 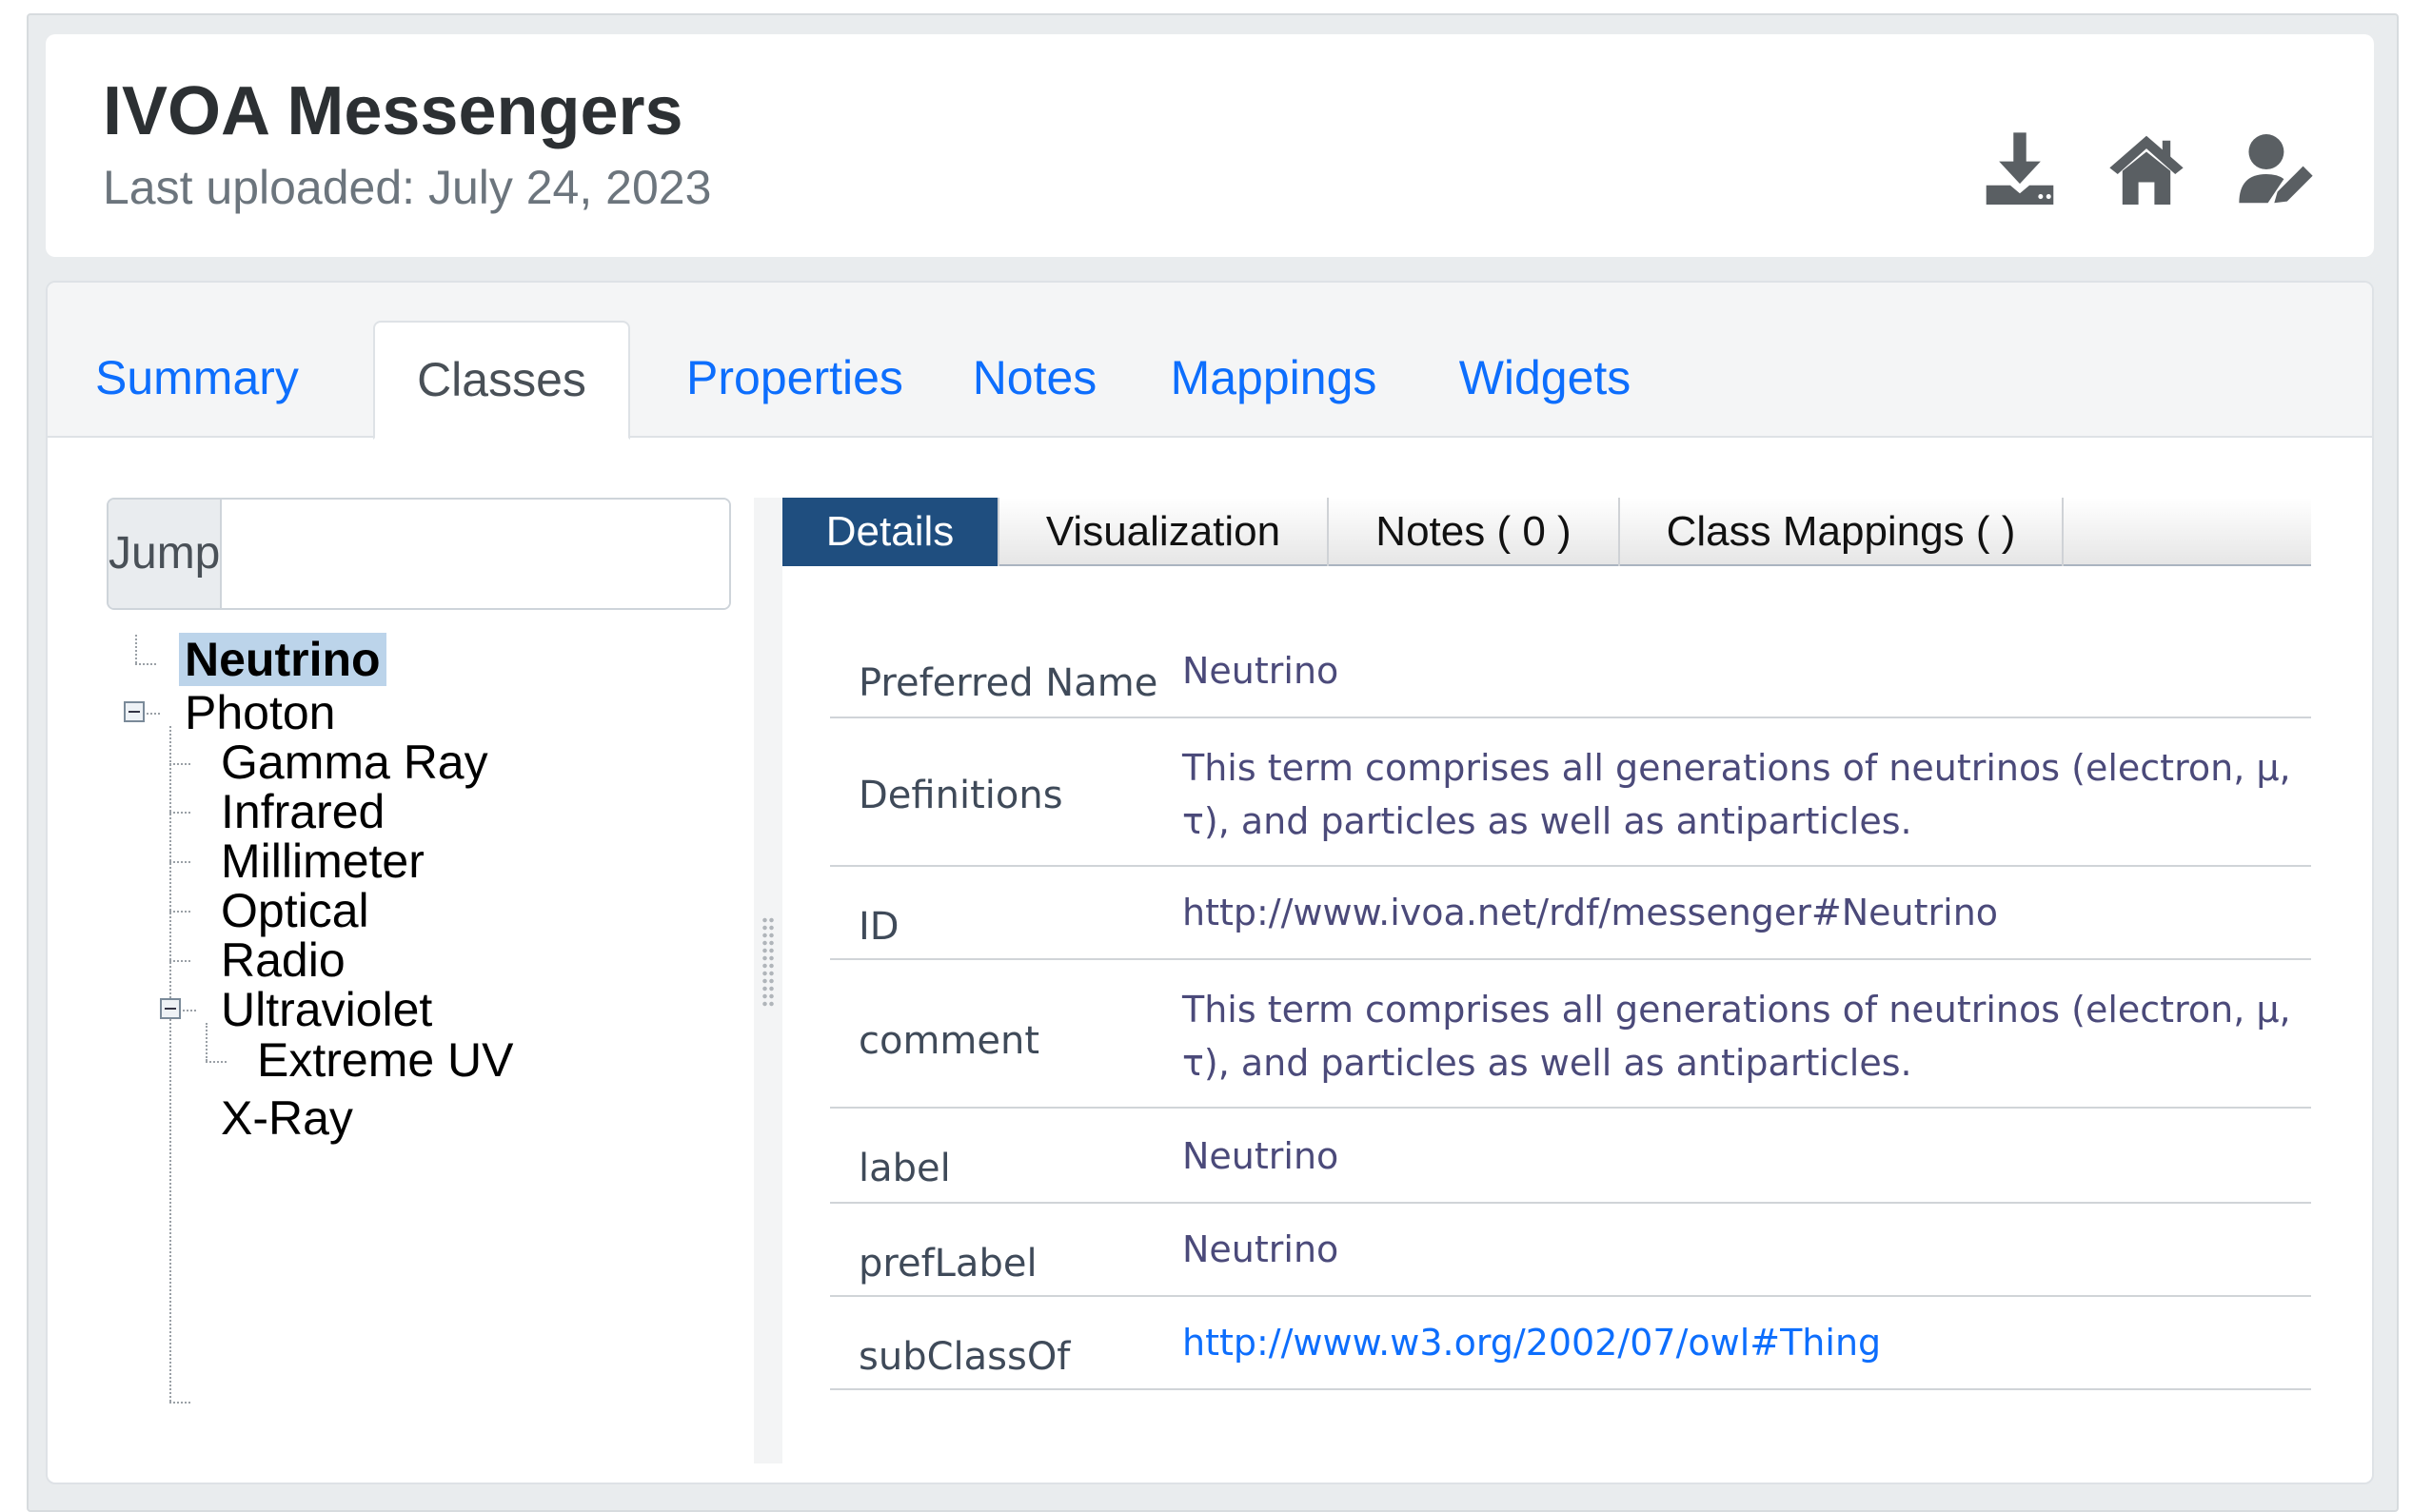 I want to click on jump-to-label: Jump to:, so click(x=166, y=554).